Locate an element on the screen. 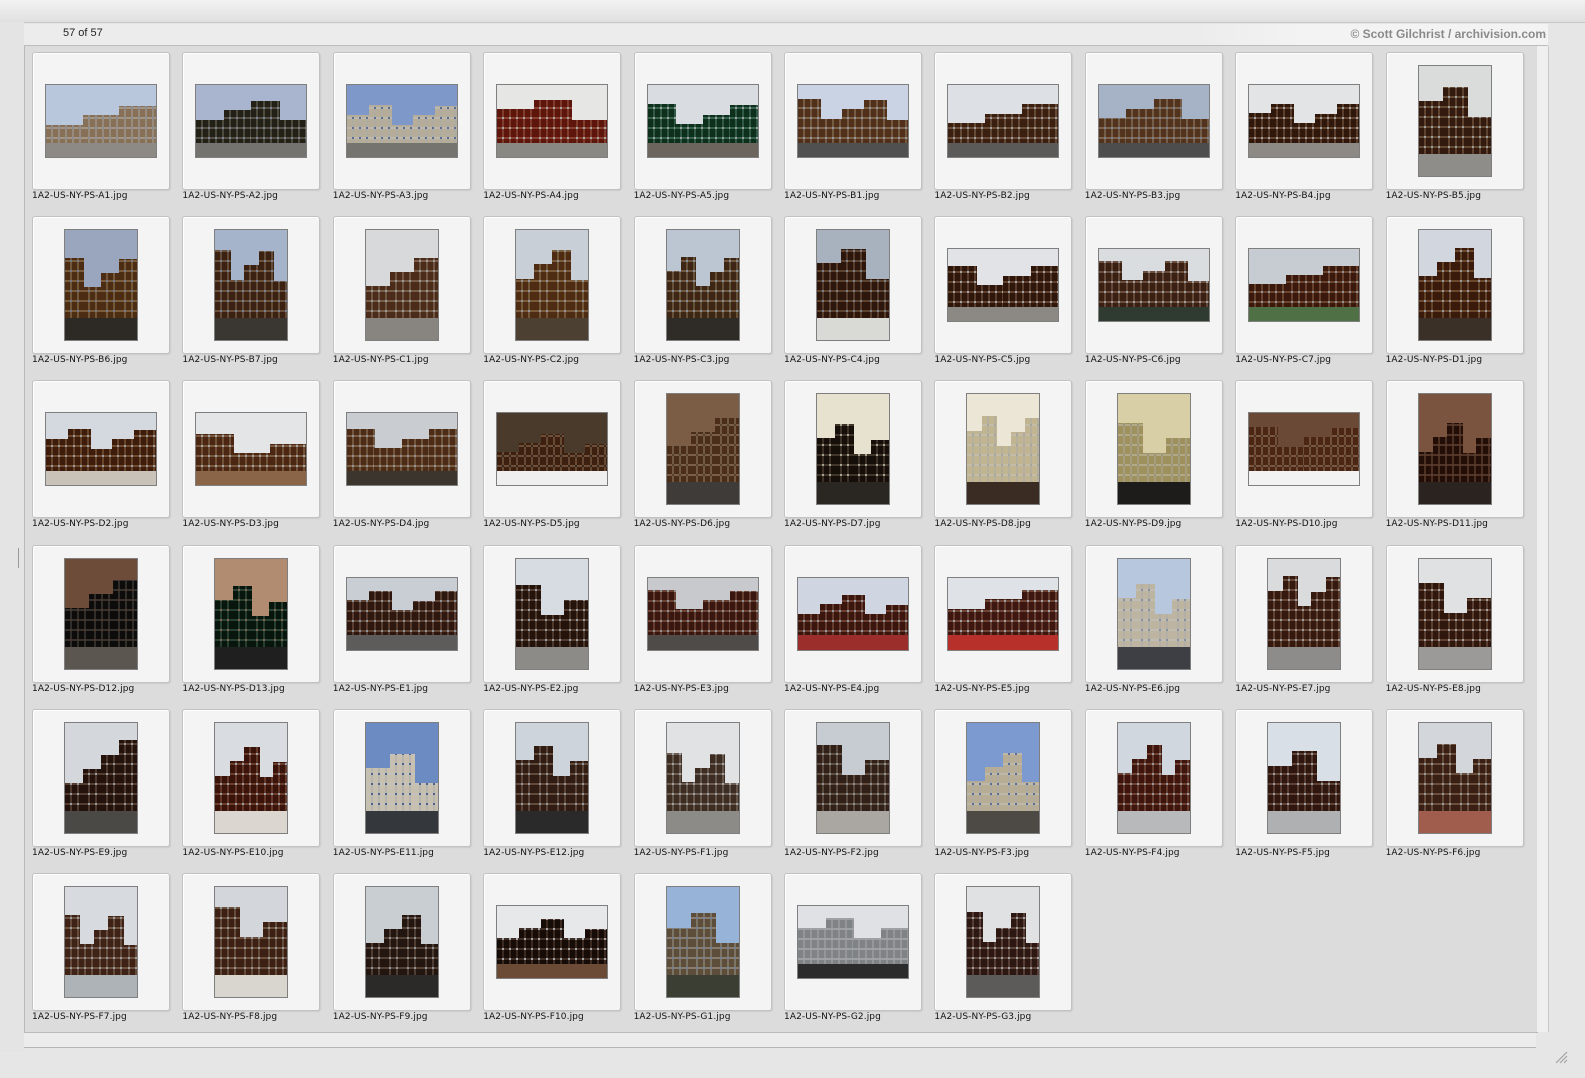 The image size is (1585, 1078). thumbnail-cell: 1A2-US-NY-PS-F4.jpg is located at coordinates (1153, 785).